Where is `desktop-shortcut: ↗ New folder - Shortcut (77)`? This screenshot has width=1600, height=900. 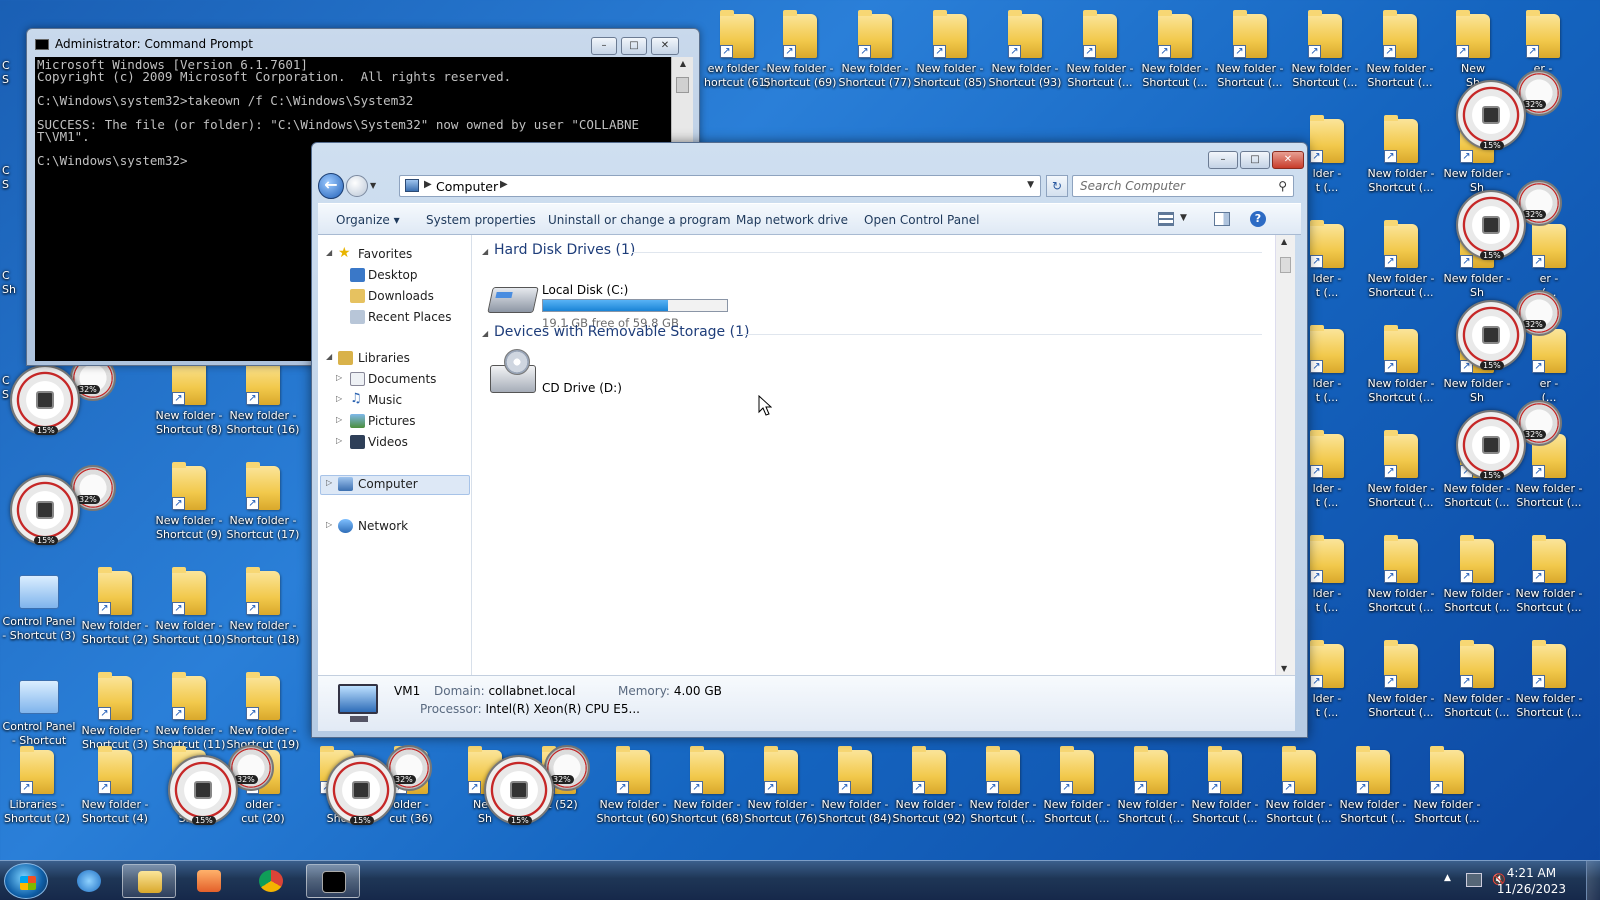
desktop-shortcut: ↗ New folder - Shortcut (77) is located at coordinates (875, 58).